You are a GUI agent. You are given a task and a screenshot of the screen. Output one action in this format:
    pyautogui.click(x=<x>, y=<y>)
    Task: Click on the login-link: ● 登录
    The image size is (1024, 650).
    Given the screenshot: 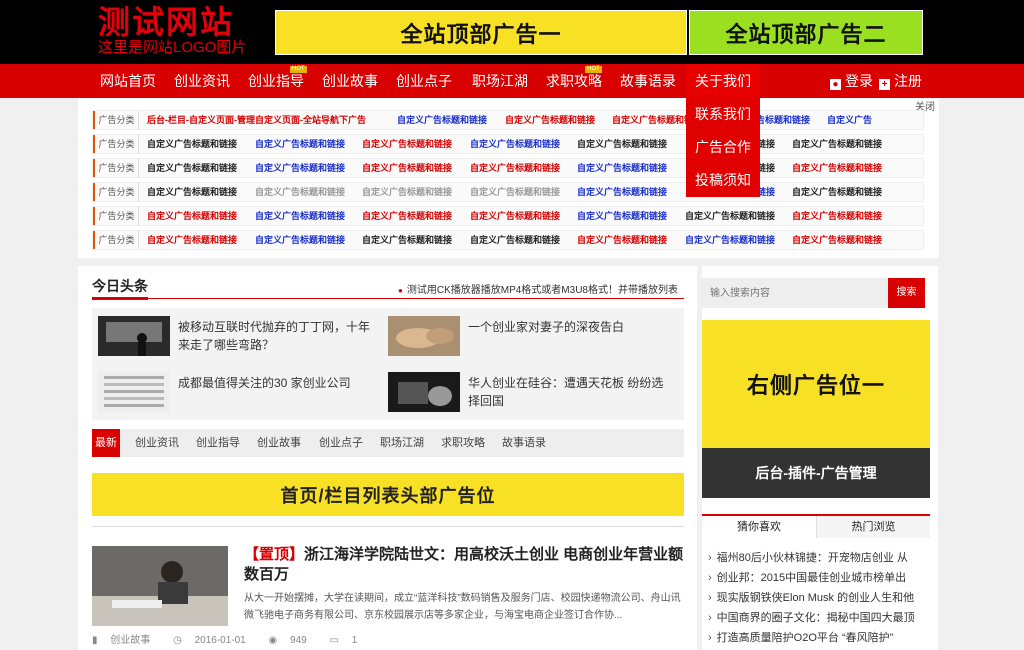 What is the action you would take?
    pyautogui.click(x=851, y=81)
    